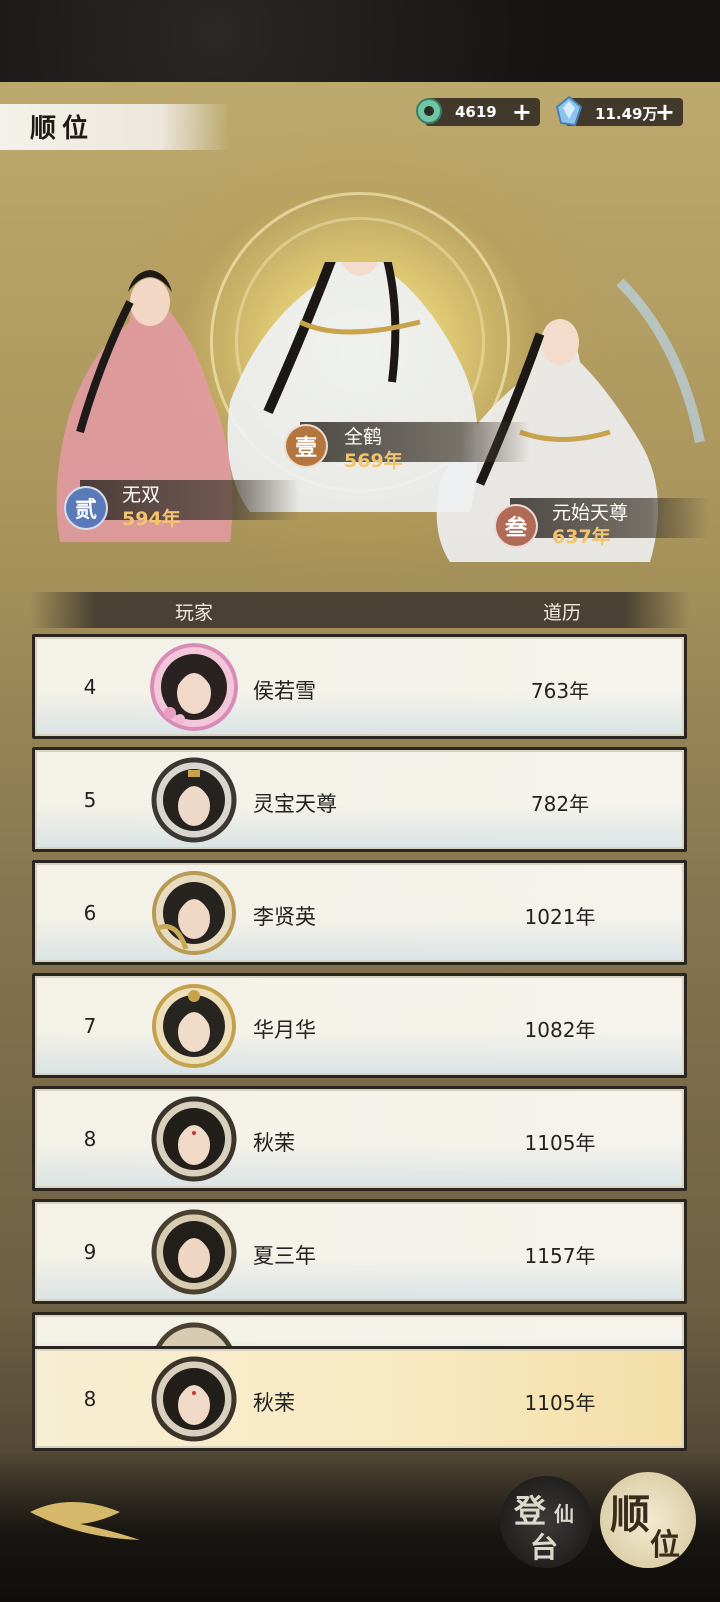  I want to click on crystal-amount: 11.49万, so click(626, 114).